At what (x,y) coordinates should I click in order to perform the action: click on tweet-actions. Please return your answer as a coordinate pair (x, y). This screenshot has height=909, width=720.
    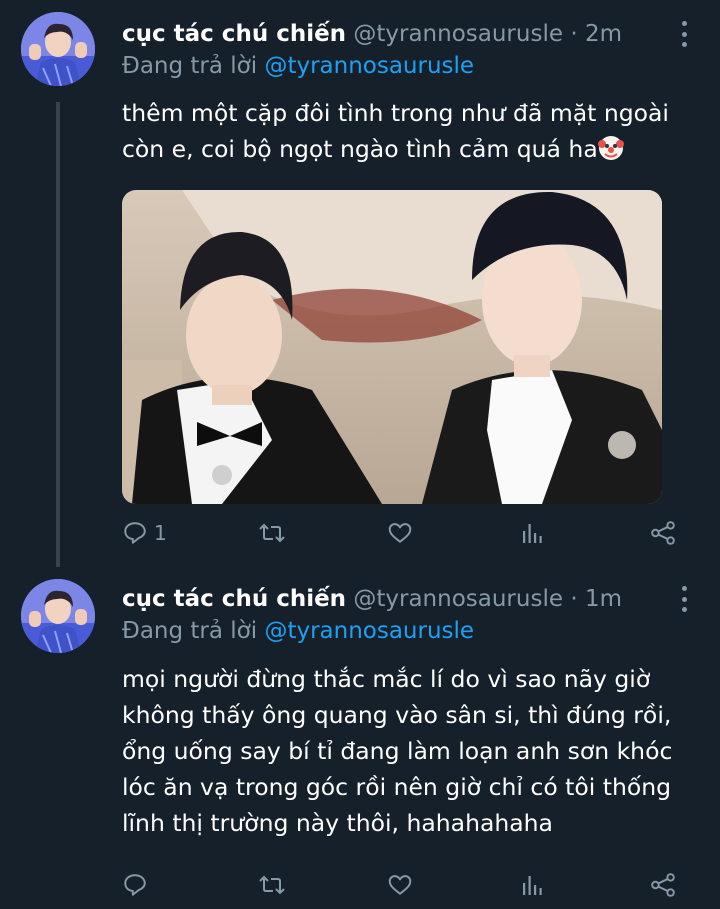
    Looking at the image, I should click on (407, 885).